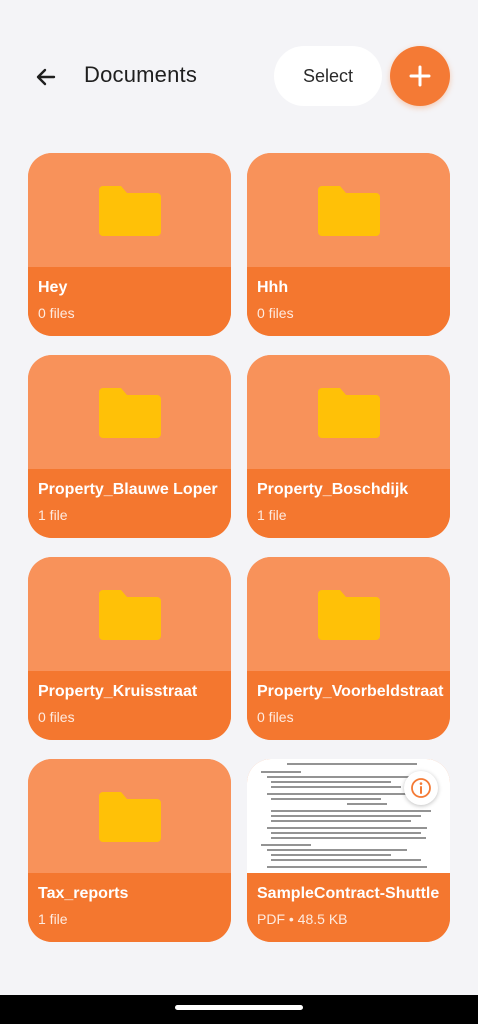  I want to click on back-button, so click(46, 77).